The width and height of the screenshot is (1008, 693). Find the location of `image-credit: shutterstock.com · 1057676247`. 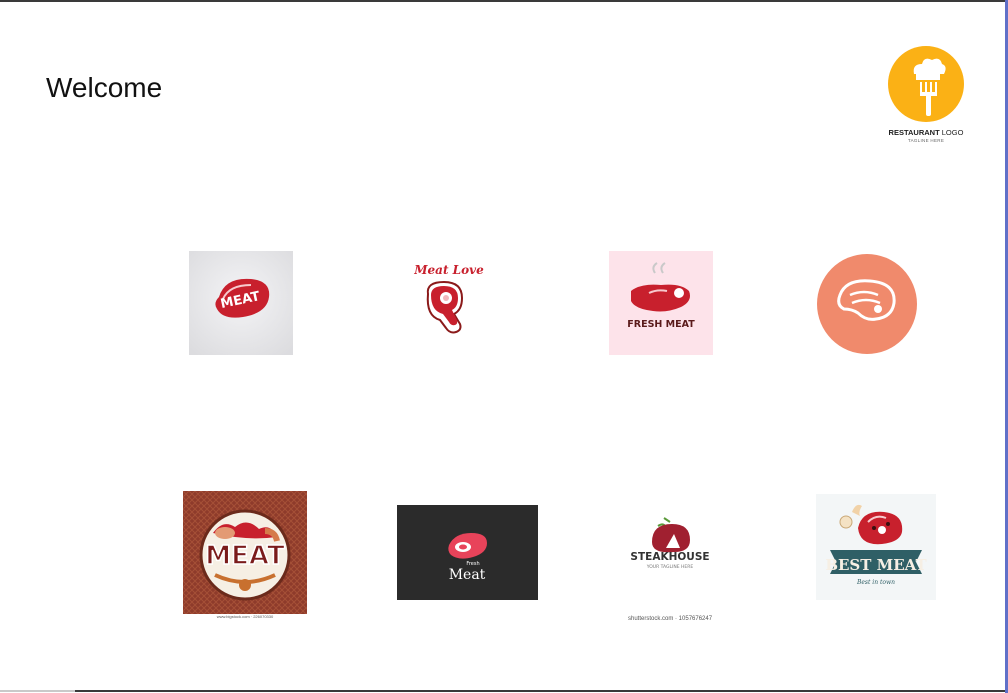

image-credit: shutterstock.com · 1057676247 is located at coordinates (670, 619).